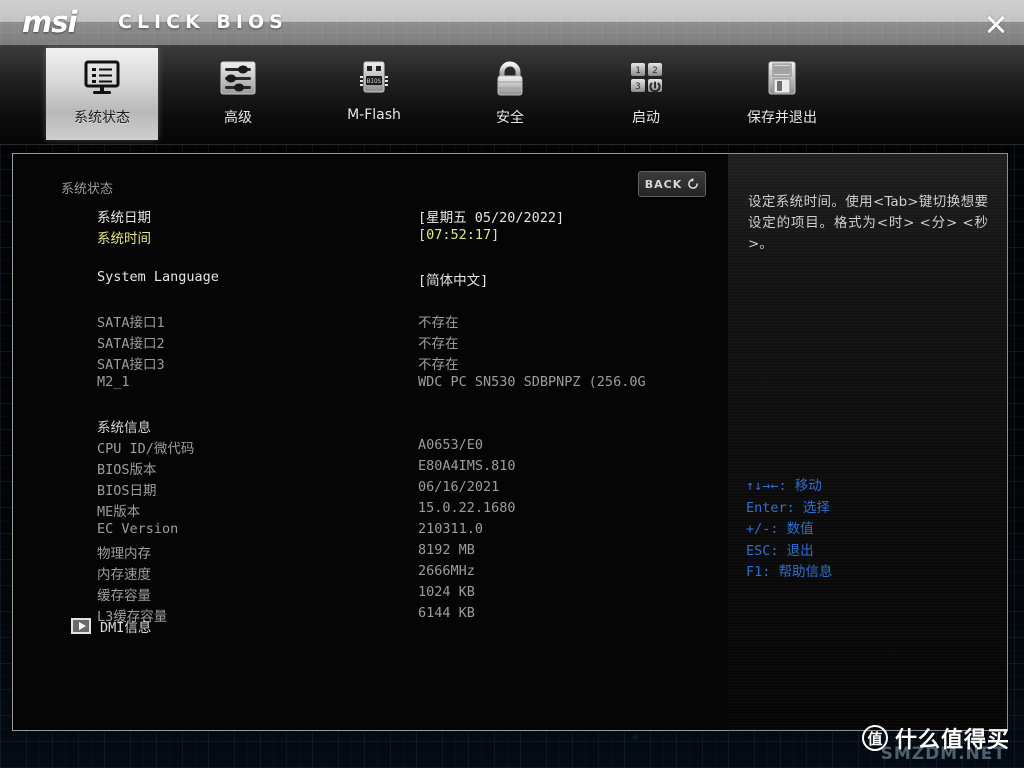 The image size is (1024, 768). Describe the element at coordinates (371, 363) in the screenshot. I see `settings-row: SATA接口3 不存在` at that location.